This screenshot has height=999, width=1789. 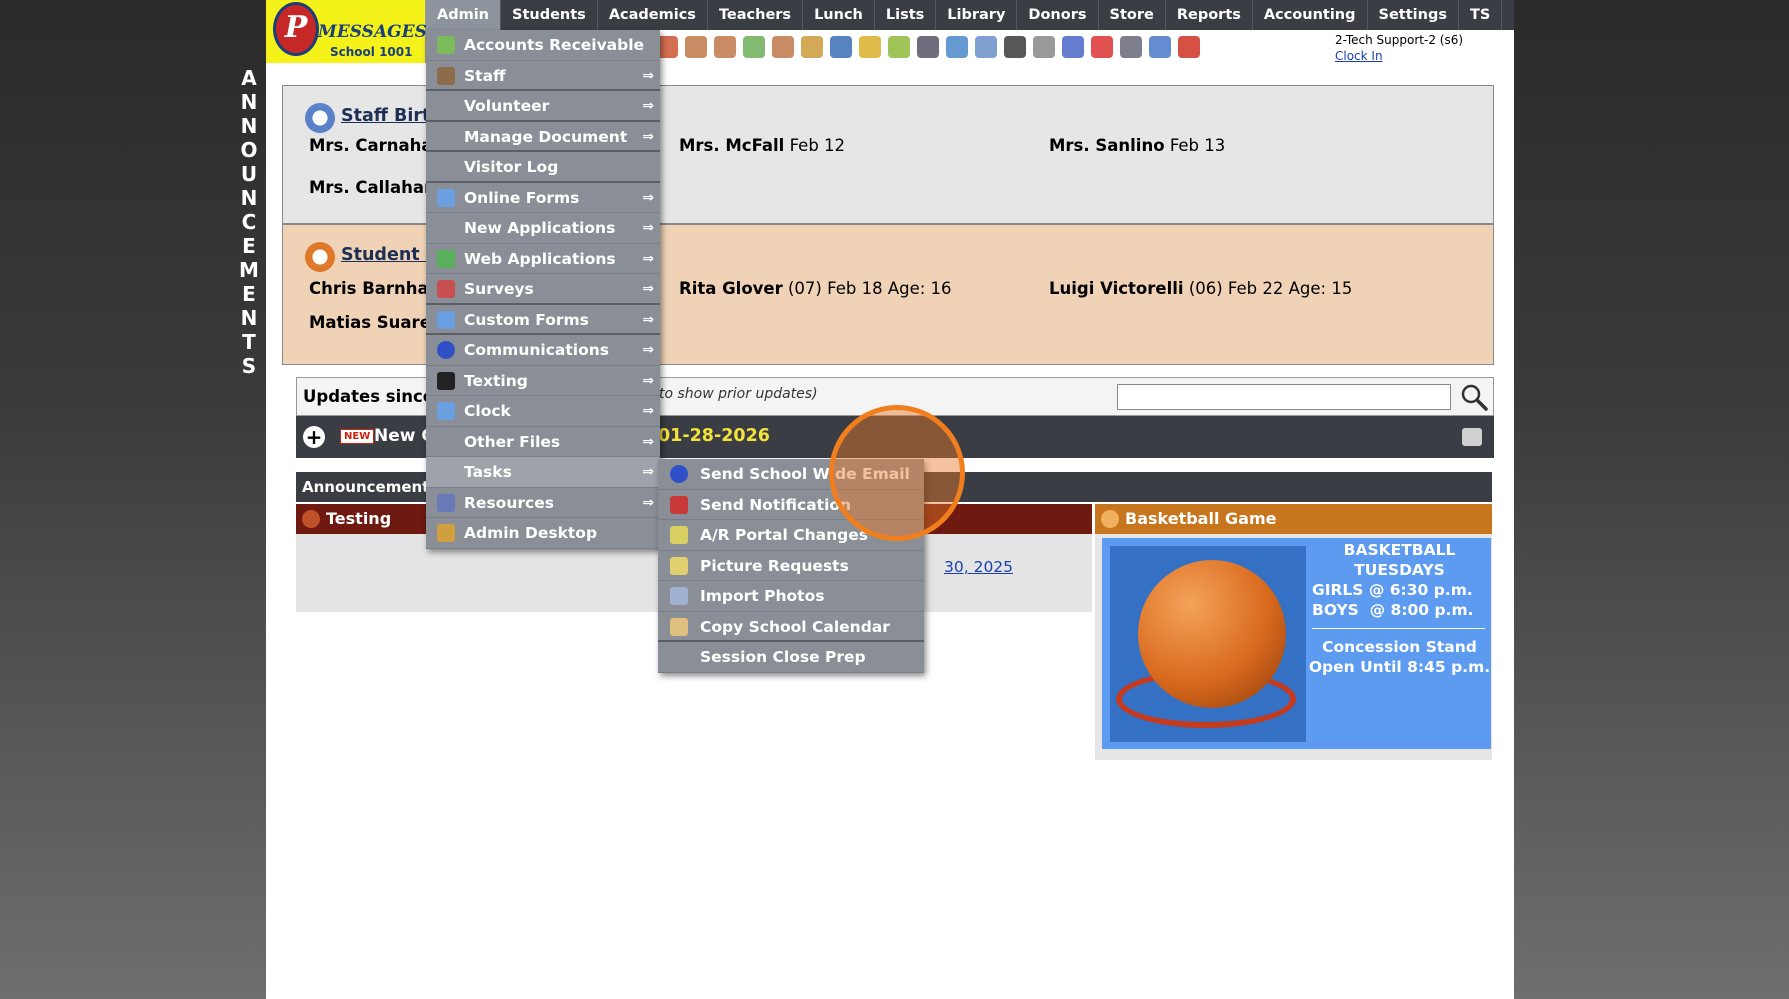 I want to click on new-updates-label: New C, so click(x=404, y=436).